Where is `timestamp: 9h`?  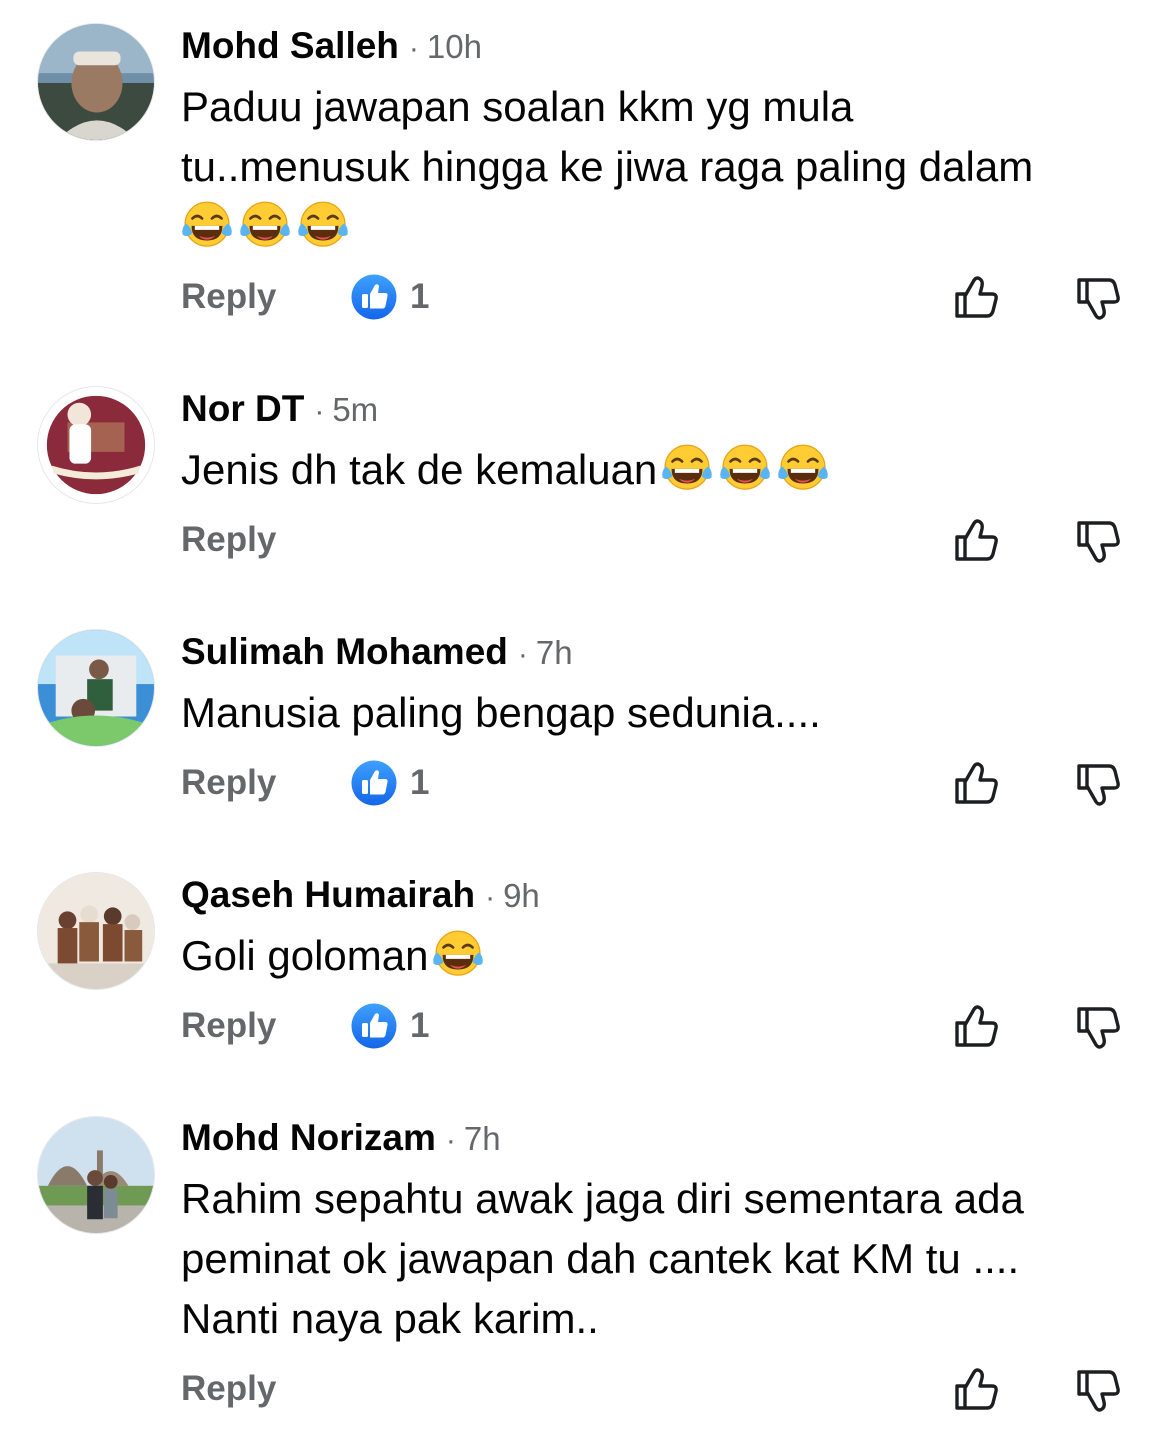 timestamp: 9h is located at coordinates (521, 895).